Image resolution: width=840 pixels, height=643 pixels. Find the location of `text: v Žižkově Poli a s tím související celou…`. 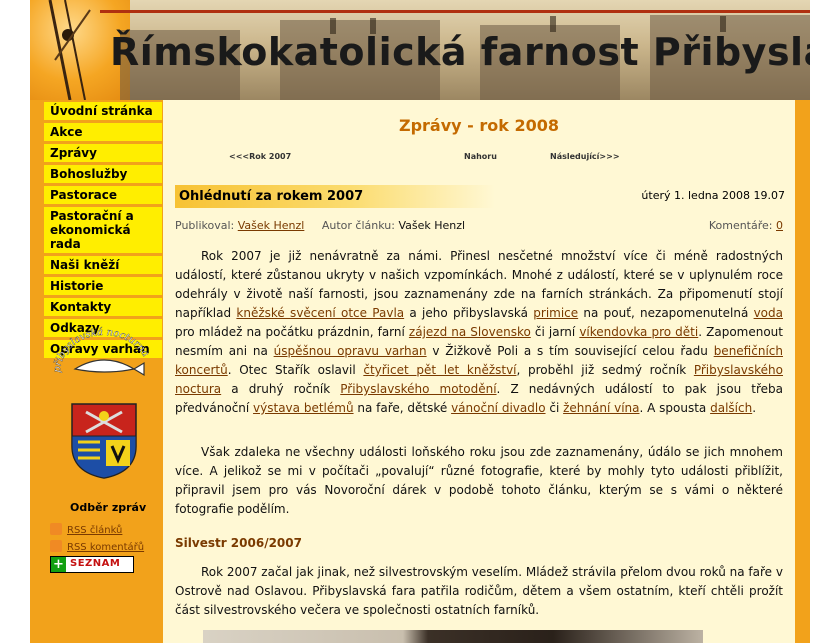

text: v Žižkově Poli a s tím související celou… is located at coordinates (570, 351).